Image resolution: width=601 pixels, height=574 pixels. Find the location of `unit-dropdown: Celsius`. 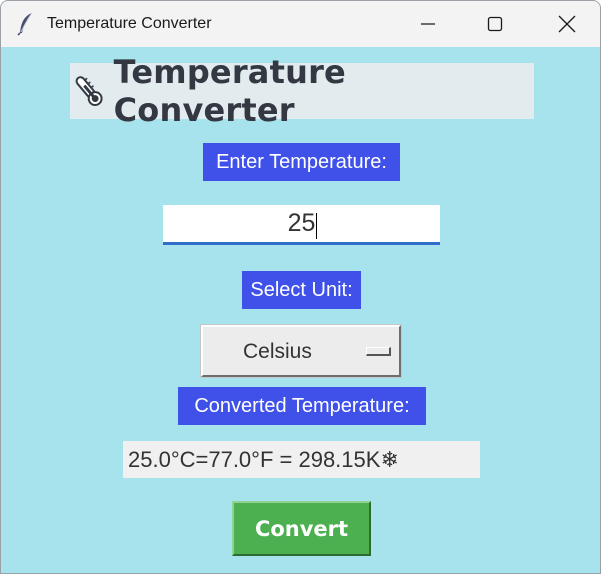

unit-dropdown: Celsius is located at coordinates (301, 351).